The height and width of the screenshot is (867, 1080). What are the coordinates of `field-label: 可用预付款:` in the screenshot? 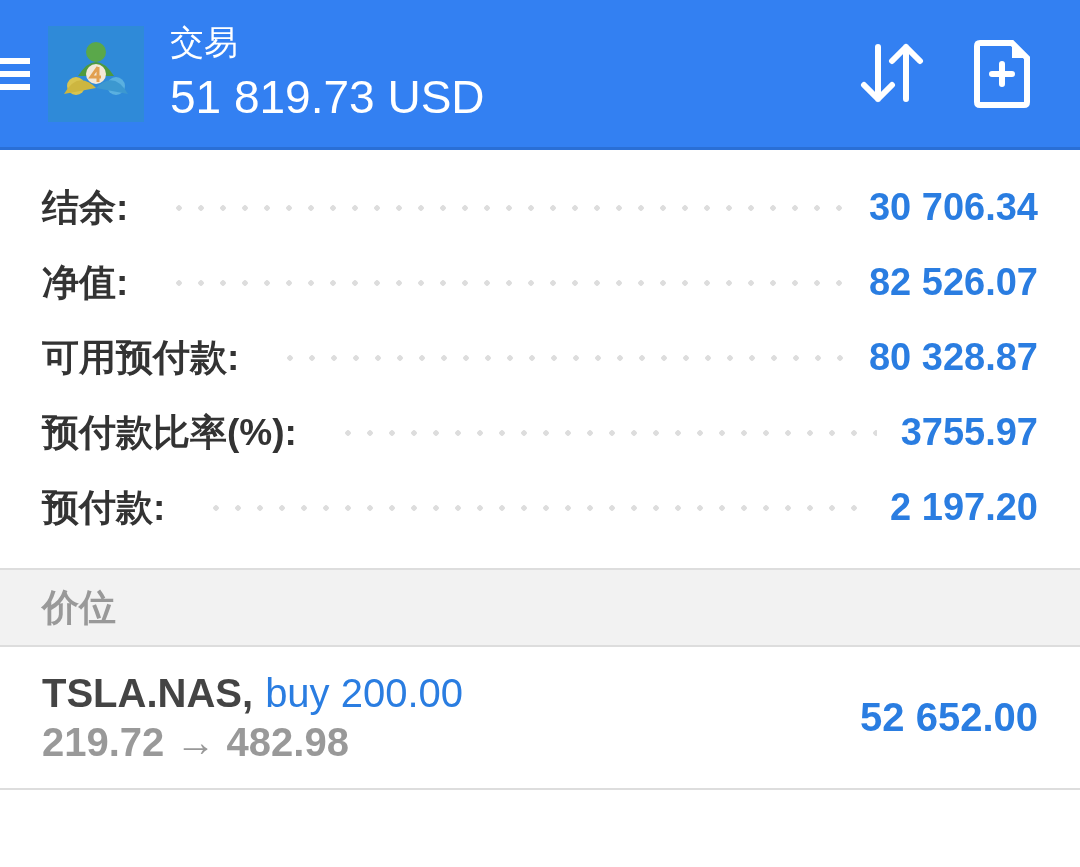 It's located at (141, 357).